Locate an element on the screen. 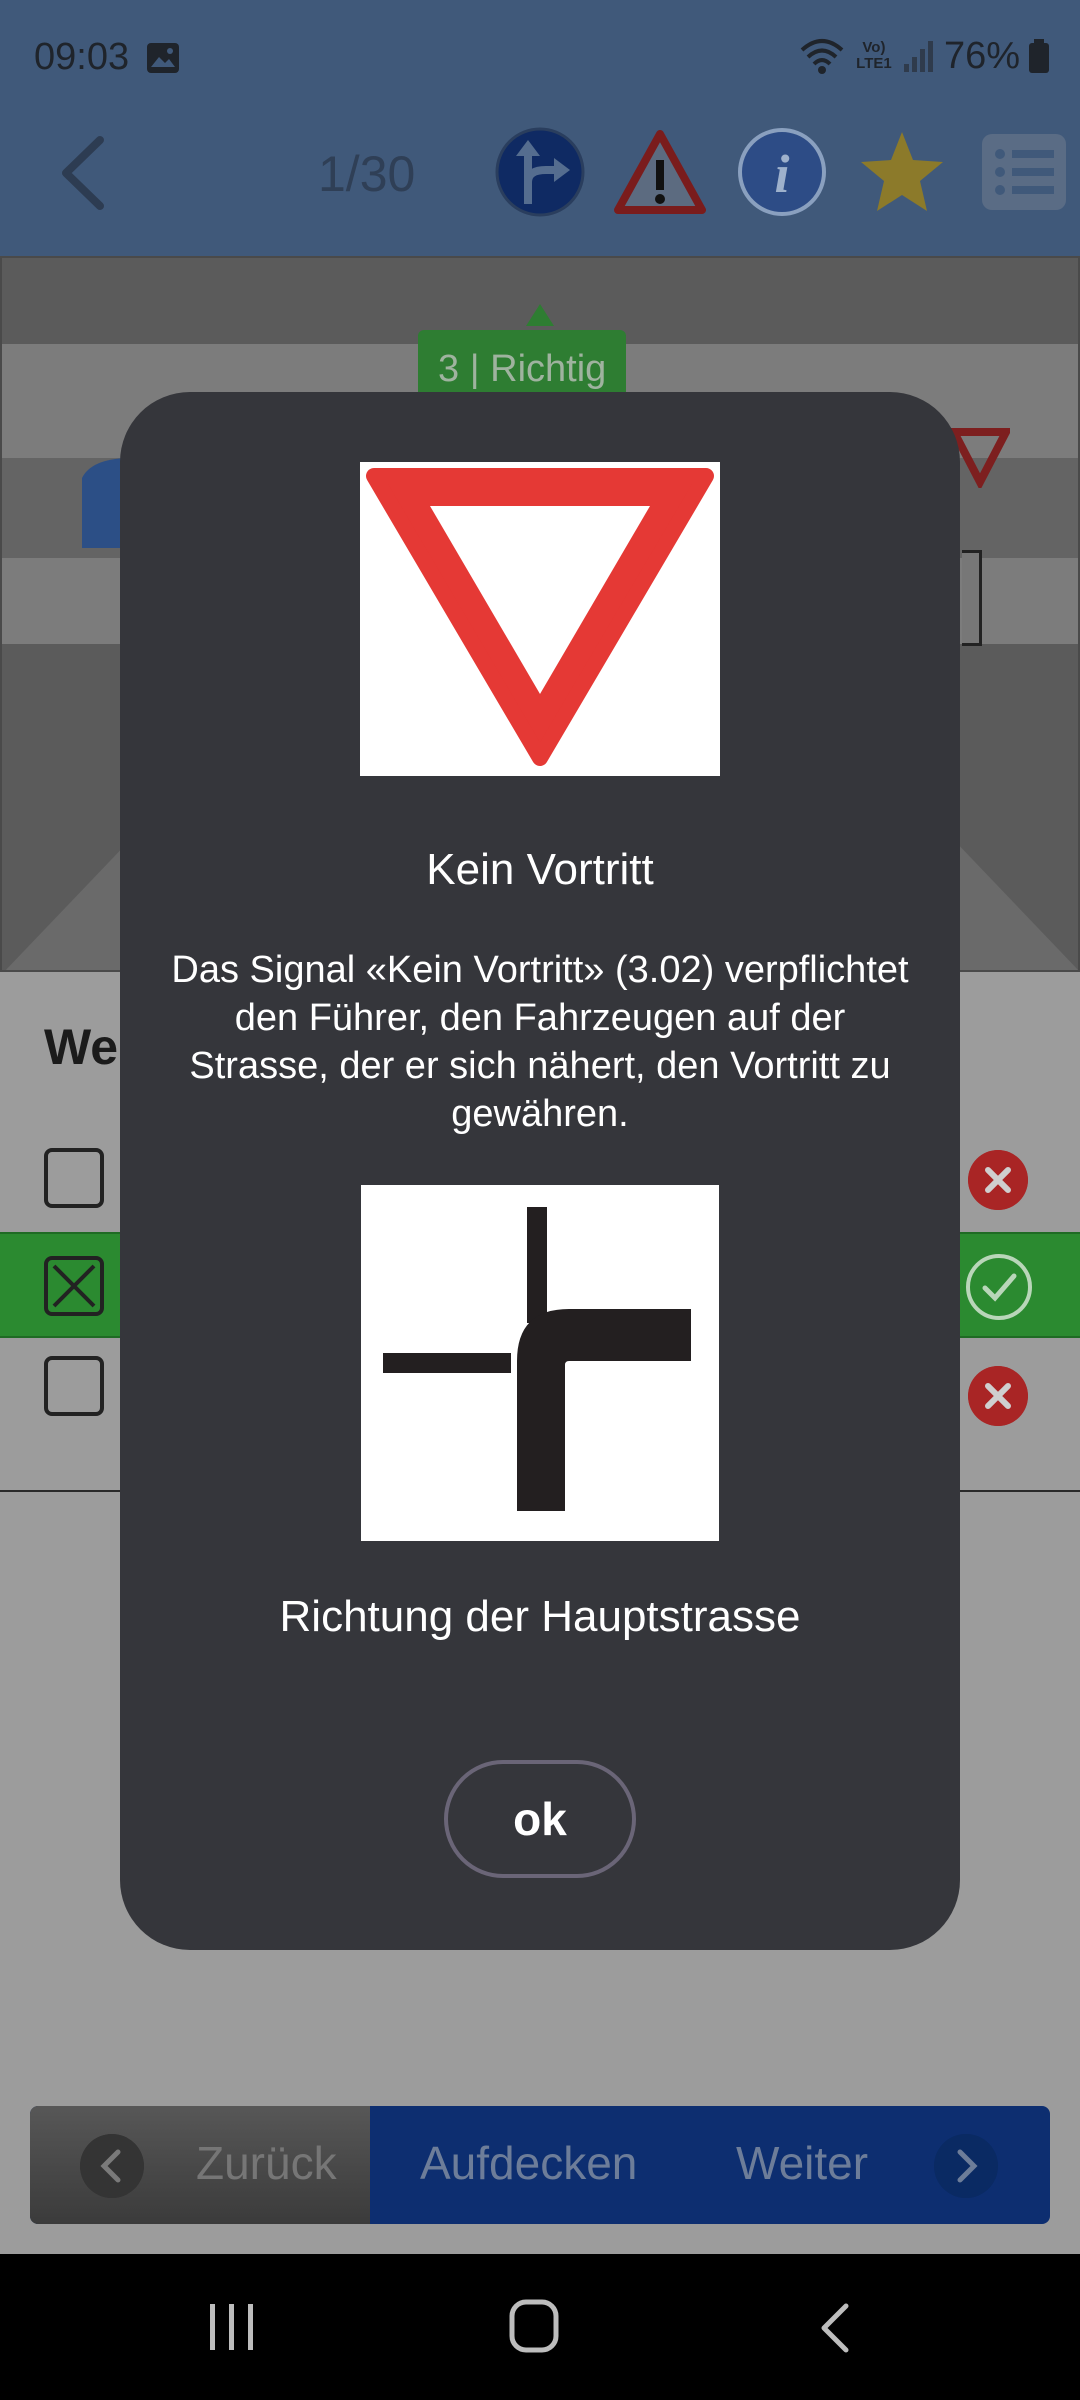 The image size is (1080, 2400). yield-sign-icon is located at coordinates (540, 619).